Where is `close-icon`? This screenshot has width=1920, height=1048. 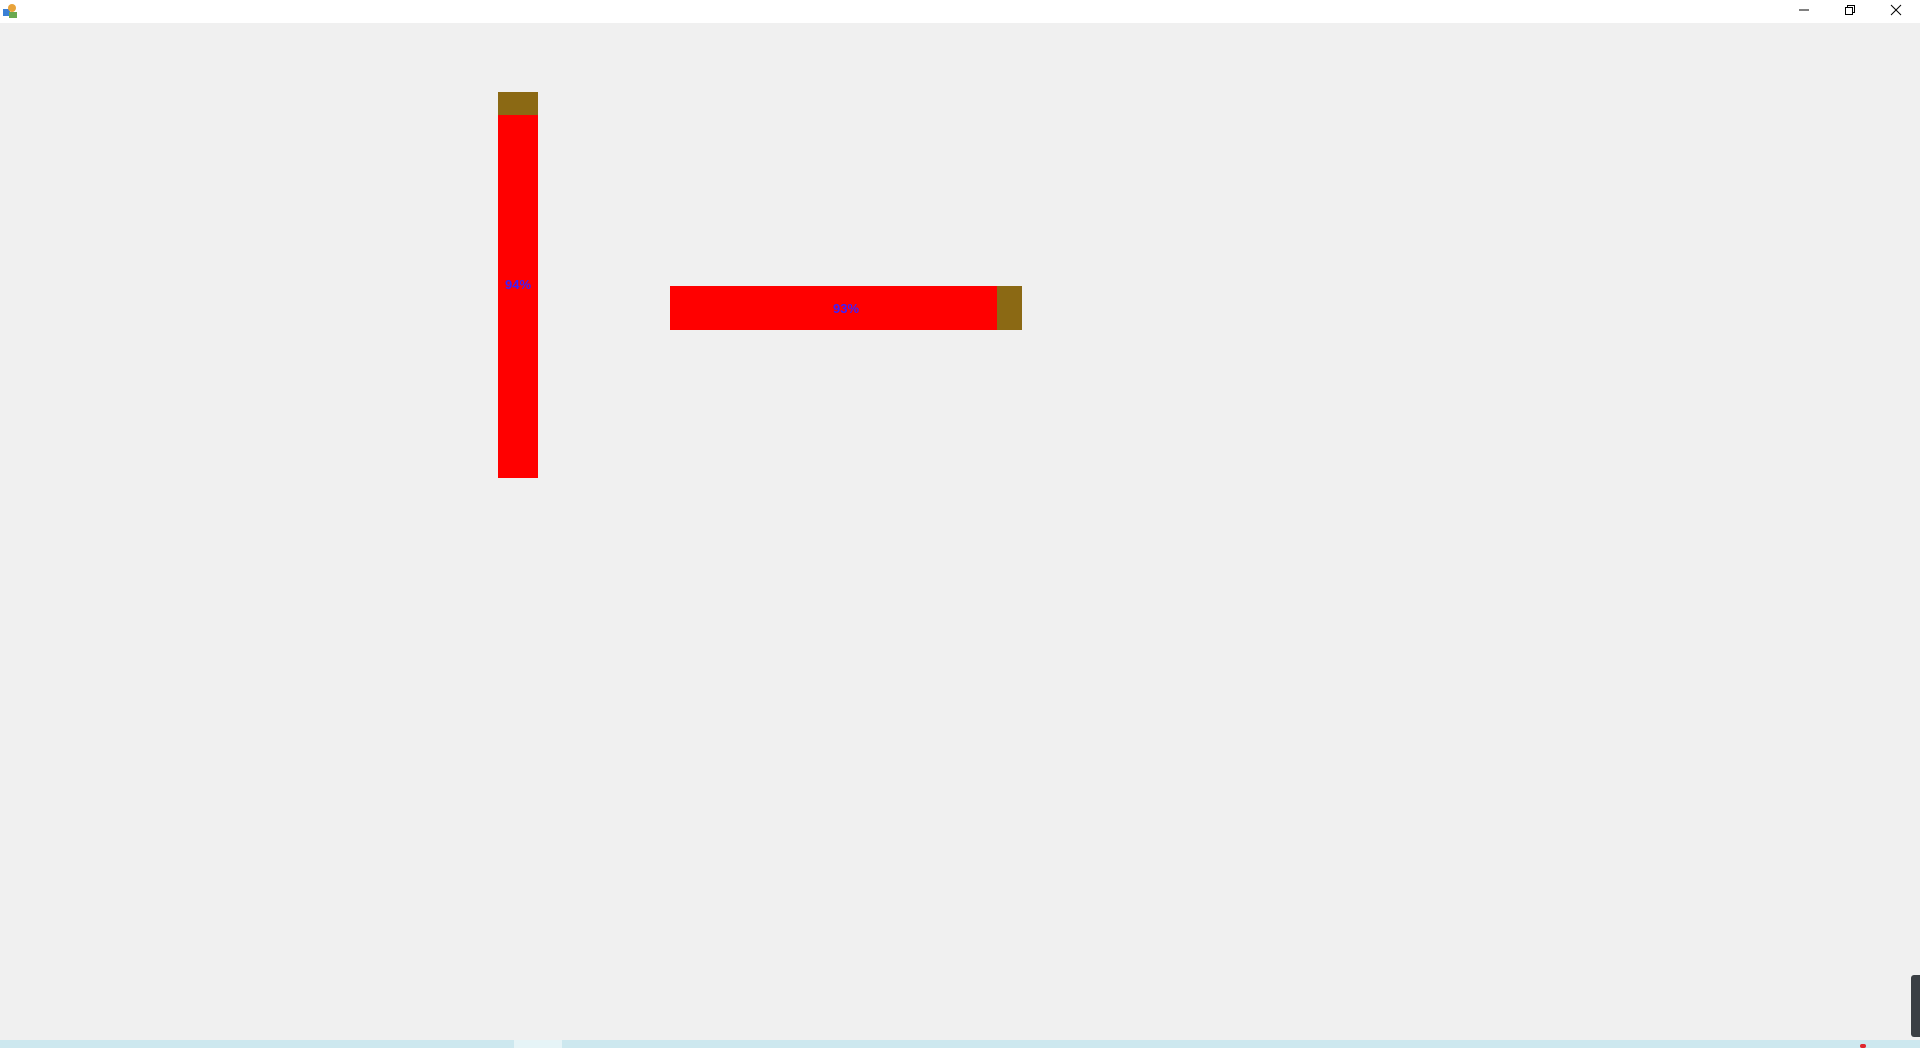
close-icon is located at coordinates (1896, 12).